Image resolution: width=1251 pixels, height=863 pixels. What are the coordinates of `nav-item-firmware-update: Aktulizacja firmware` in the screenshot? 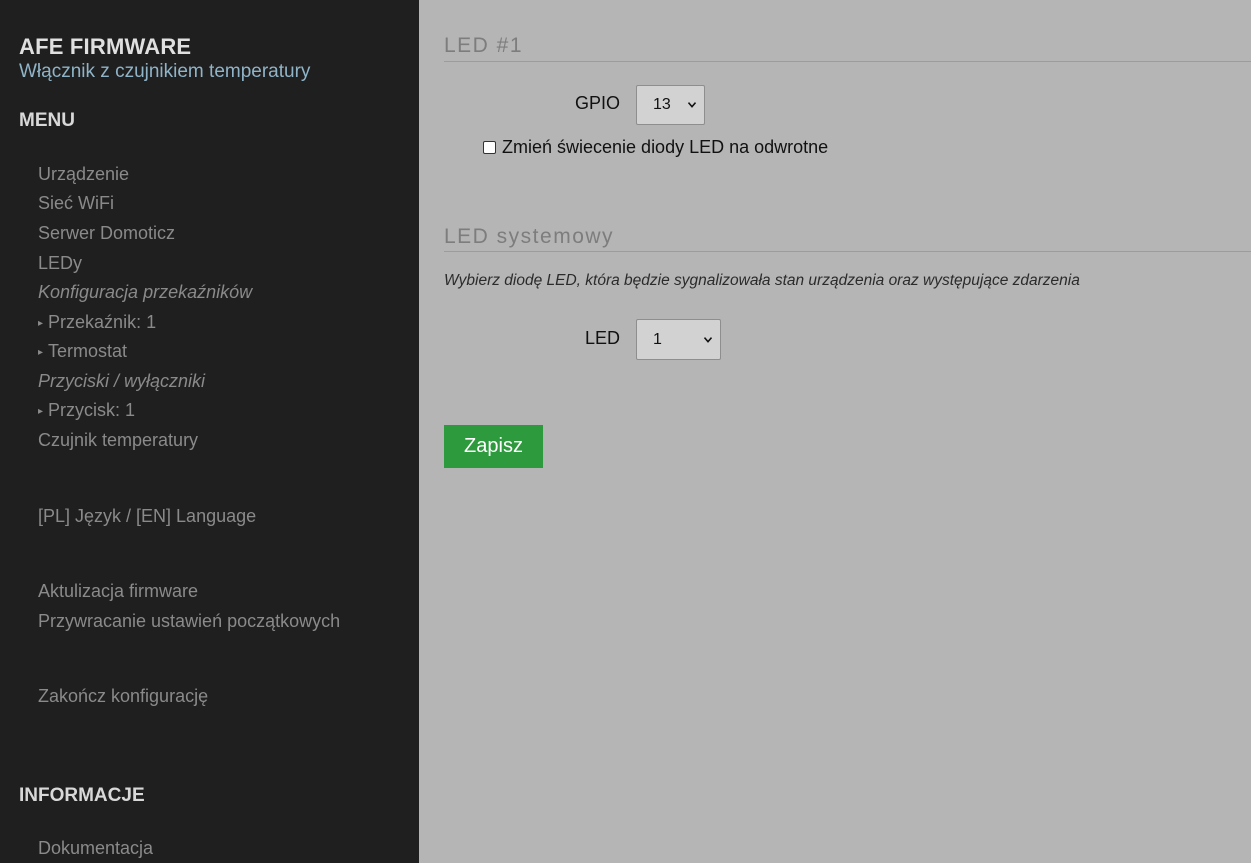 It's located at (118, 591).